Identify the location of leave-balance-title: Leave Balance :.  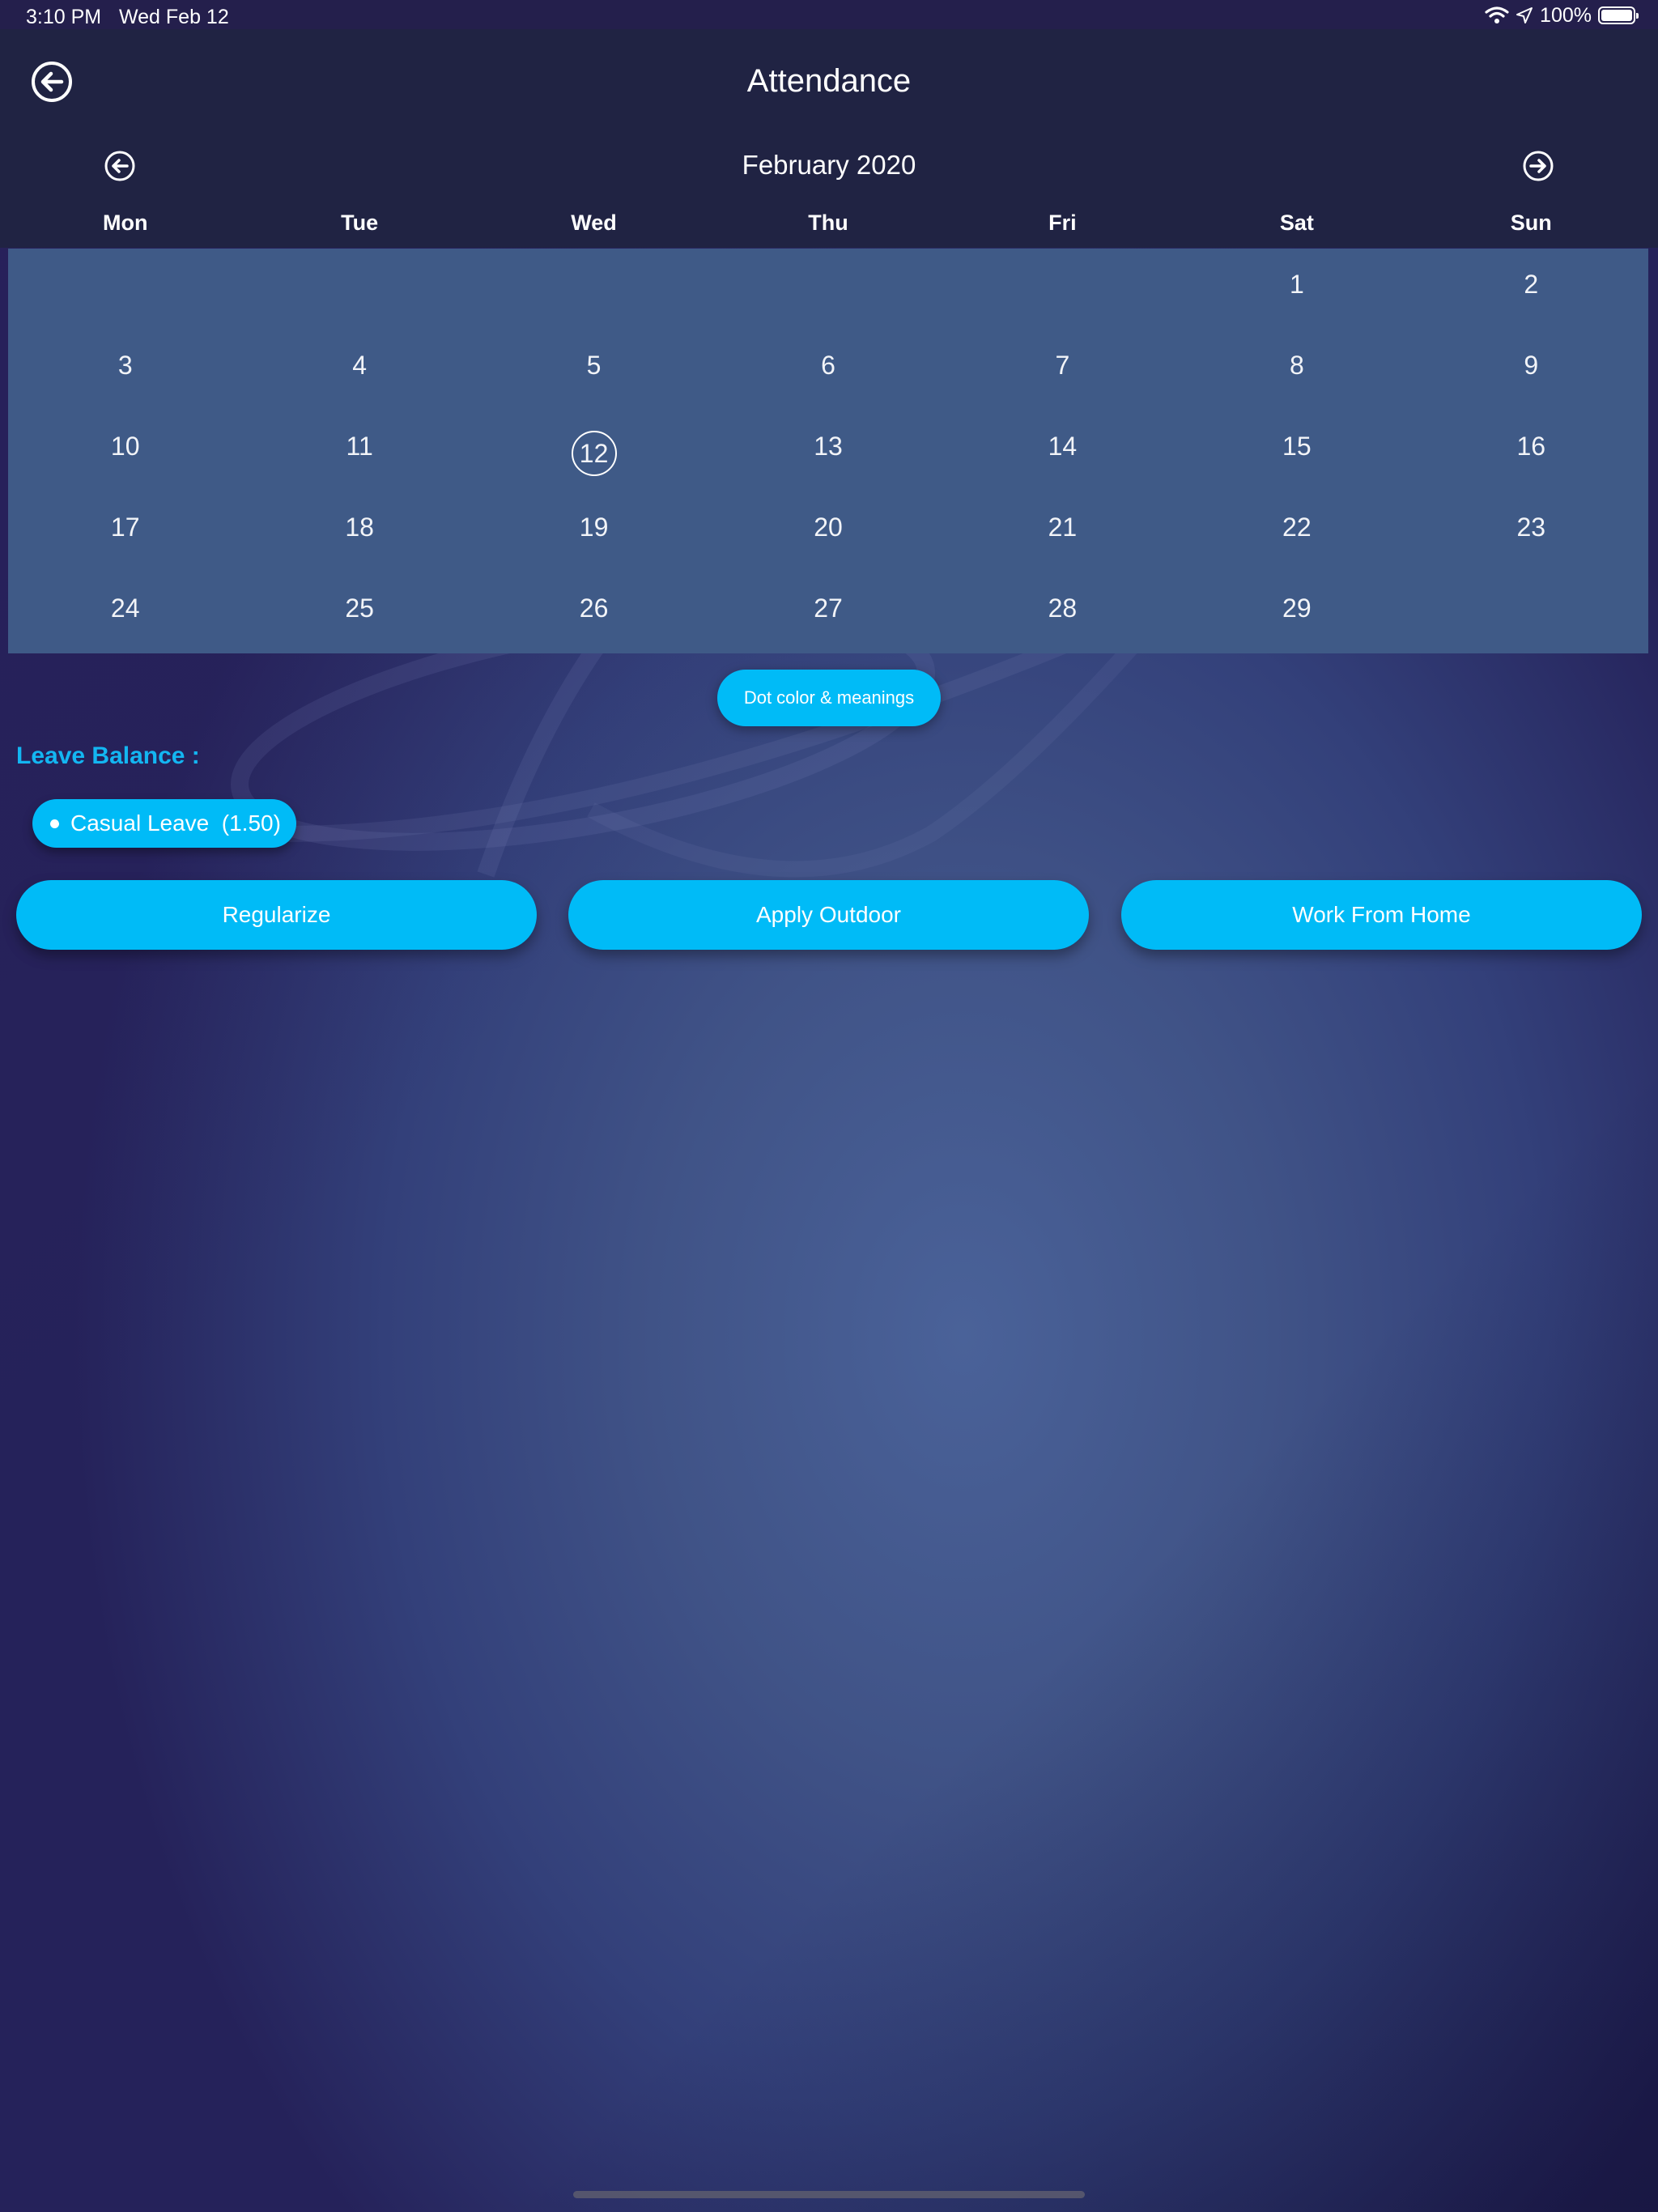
(108, 756).